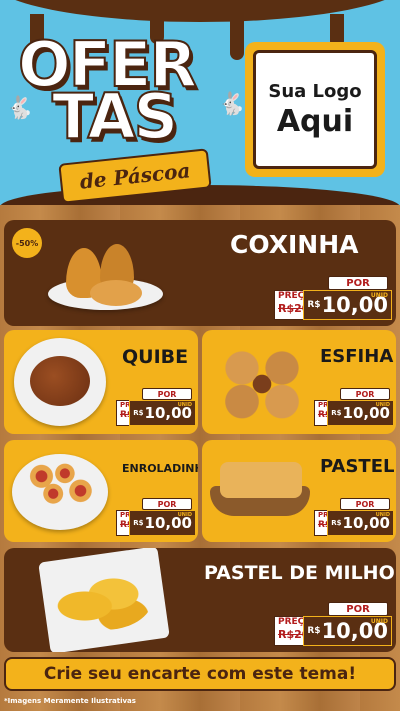 Image resolution: width=400 pixels, height=711 pixels. What do you see at coordinates (116, 293) in the screenshot?
I see `coxinha-image` at bounding box center [116, 293].